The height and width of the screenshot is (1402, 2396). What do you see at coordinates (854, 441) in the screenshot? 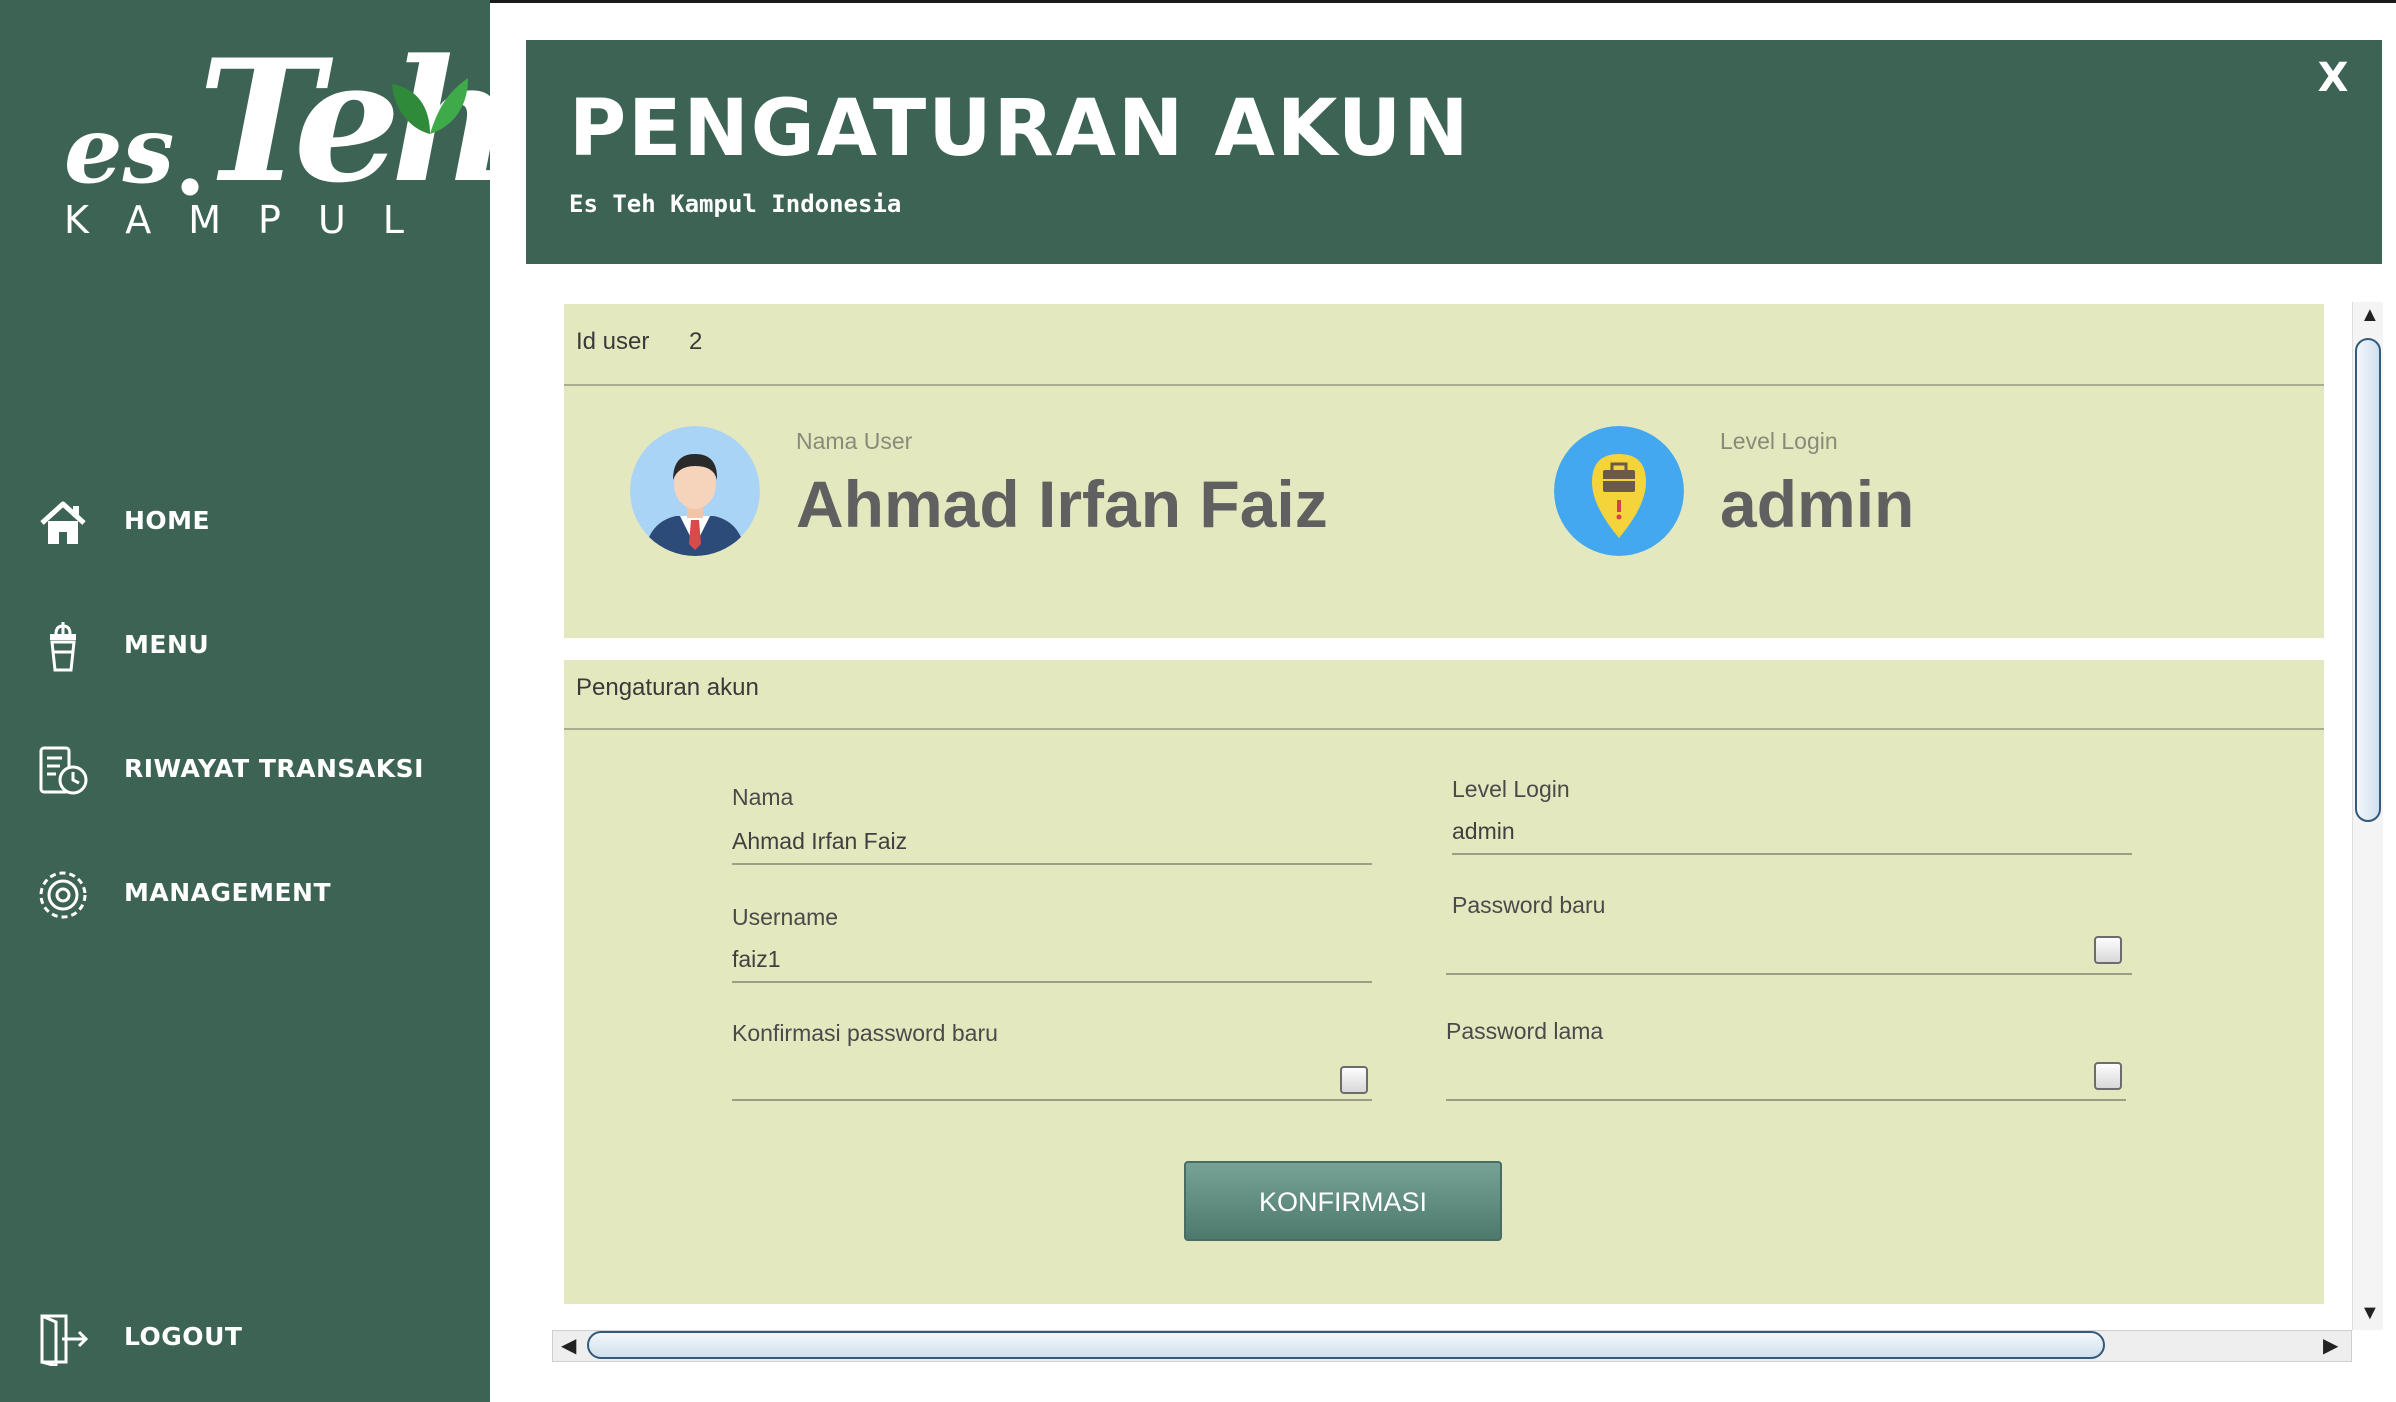
I see `nama-user-label: Nama User` at bounding box center [854, 441].